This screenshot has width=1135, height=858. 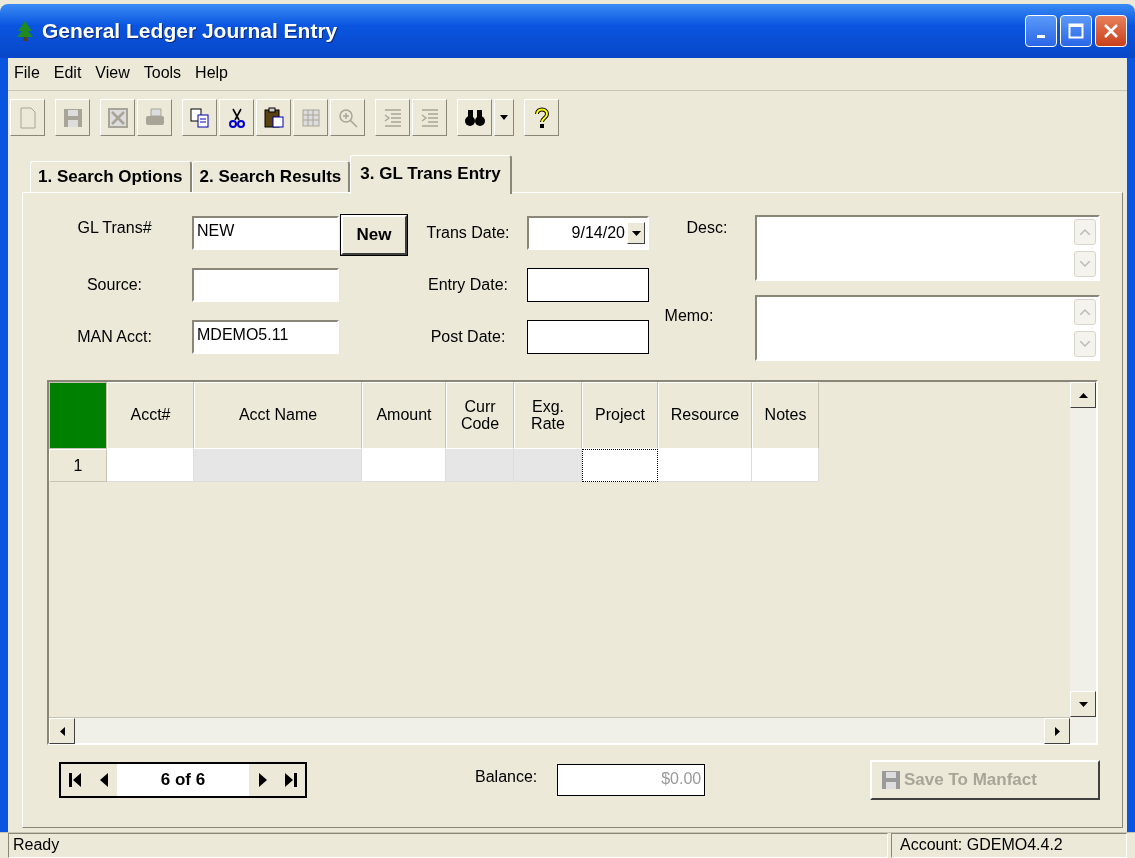 I want to click on scroll-left-button, so click(x=62, y=731).